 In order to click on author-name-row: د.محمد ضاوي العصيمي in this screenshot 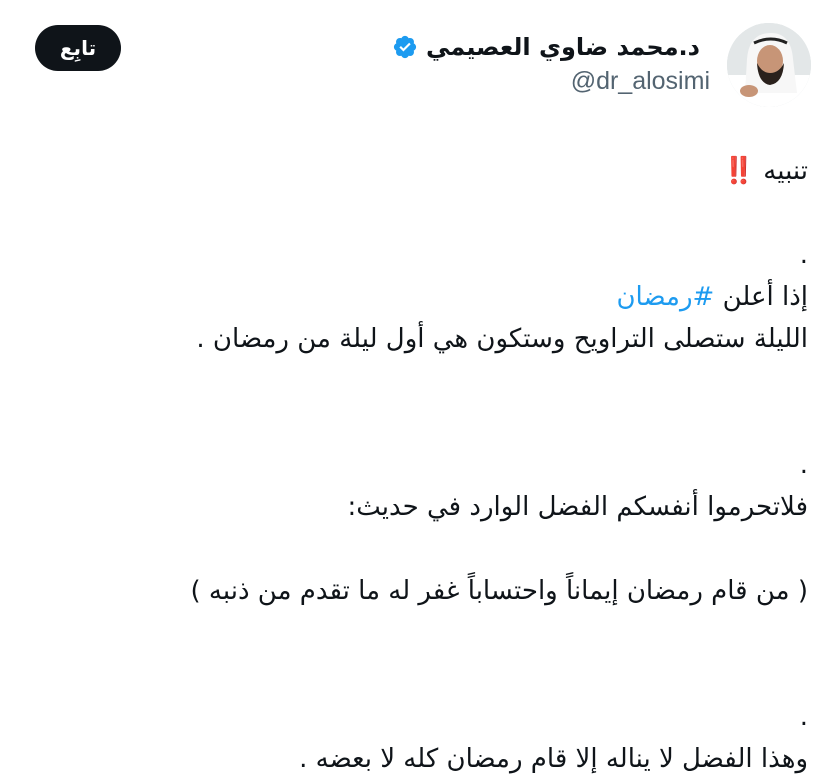, I will do `click(546, 47)`.